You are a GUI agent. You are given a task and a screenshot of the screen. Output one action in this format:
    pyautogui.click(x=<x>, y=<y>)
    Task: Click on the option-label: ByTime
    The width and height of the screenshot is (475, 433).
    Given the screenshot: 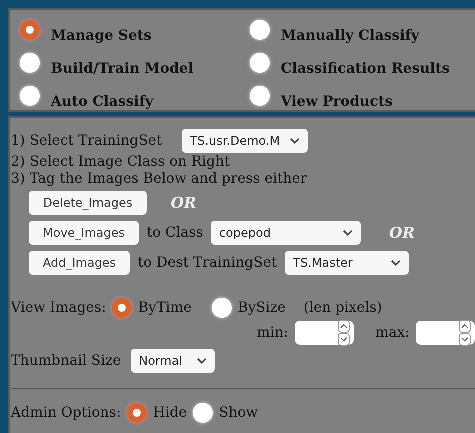 What is the action you would take?
    pyautogui.click(x=165, y=308)
    